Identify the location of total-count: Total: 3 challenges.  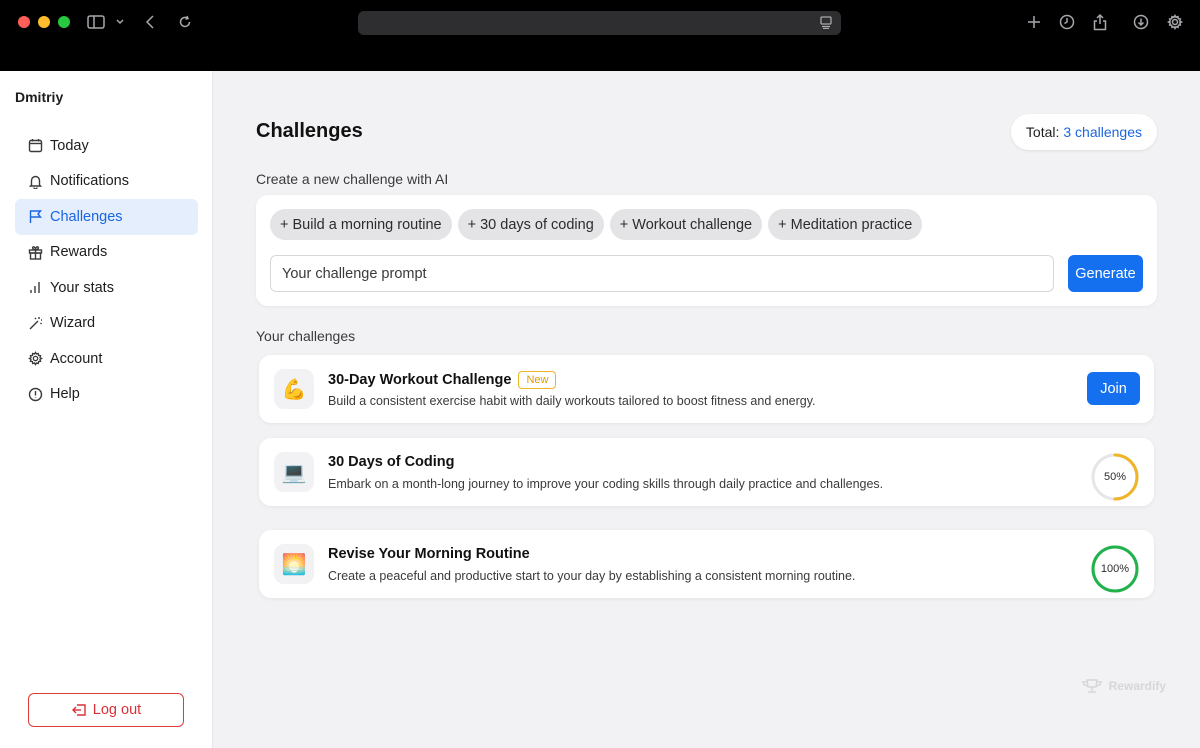
(1083, 132).